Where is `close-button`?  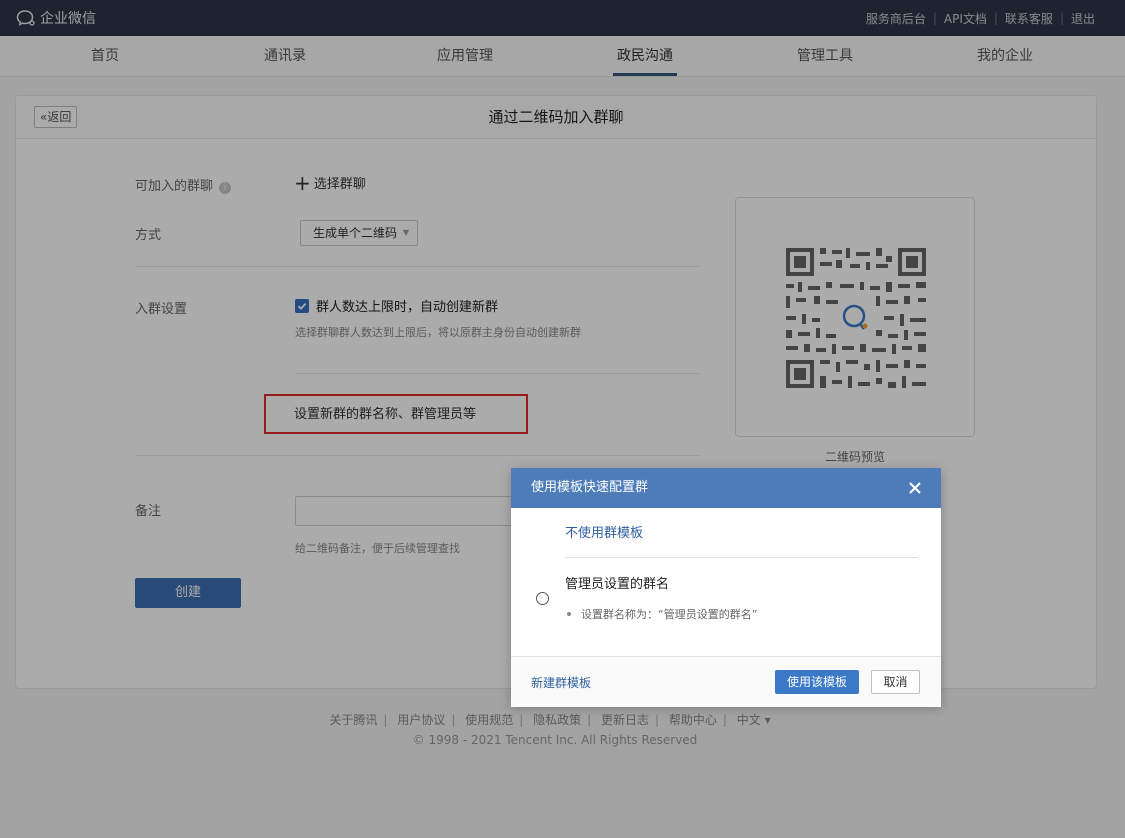 close-button is located at coordinates (915, 488).